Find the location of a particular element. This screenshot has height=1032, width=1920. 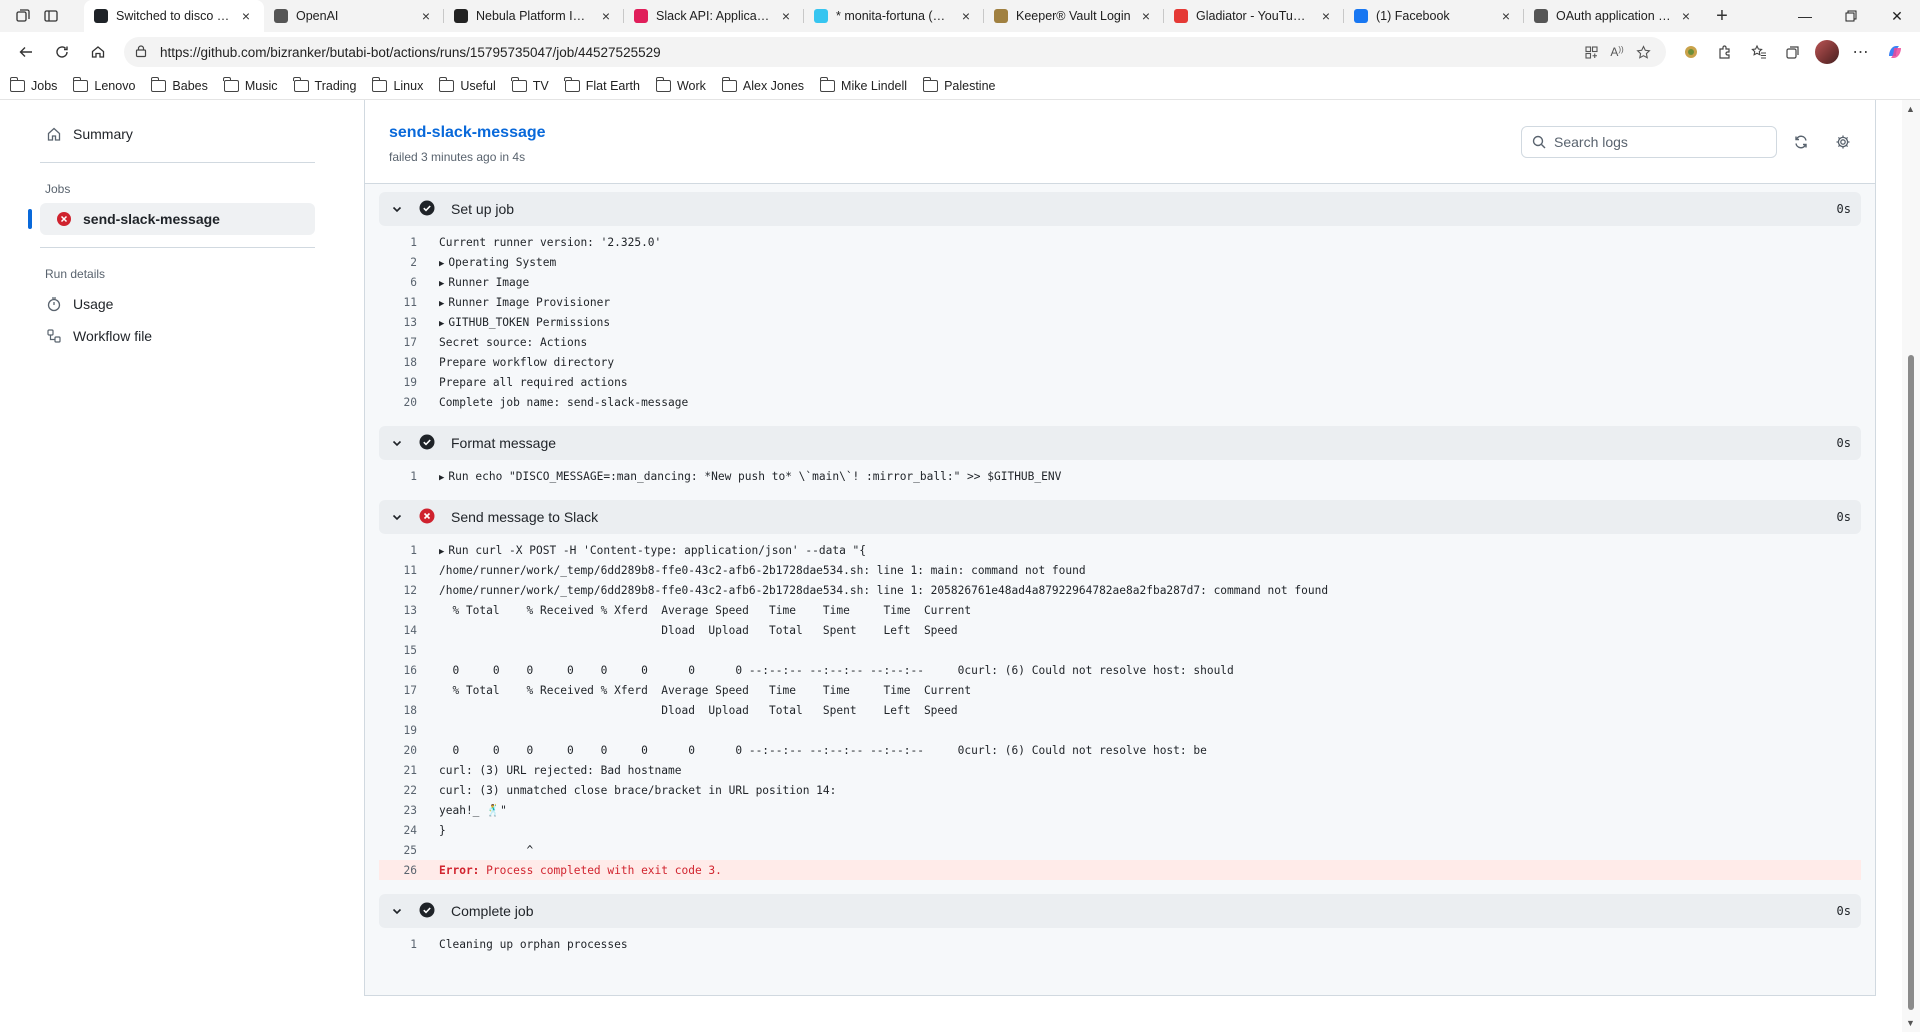

bookmark-folder: Babes is located at coordinates (179, 84).